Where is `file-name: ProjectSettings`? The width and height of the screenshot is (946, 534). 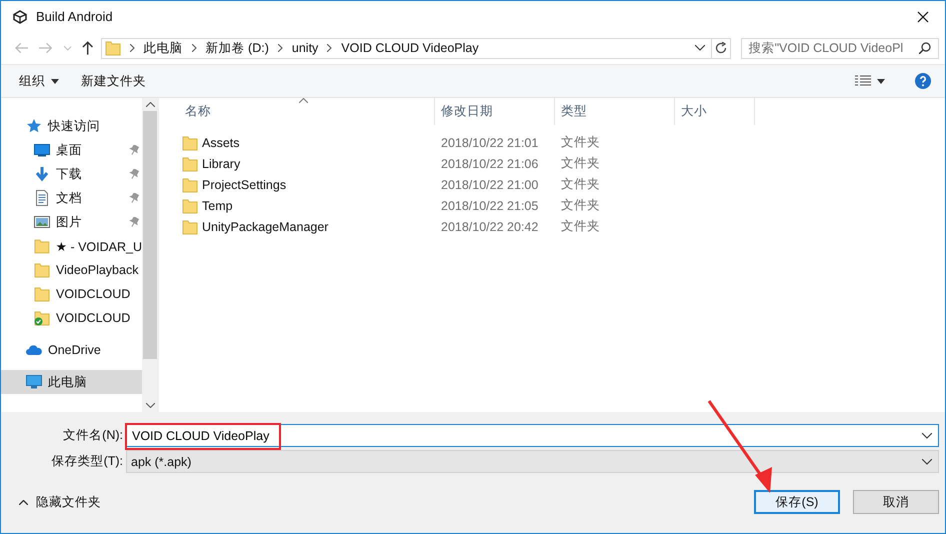
file-name: ProjectSettings is located at coordinates (244, 185).